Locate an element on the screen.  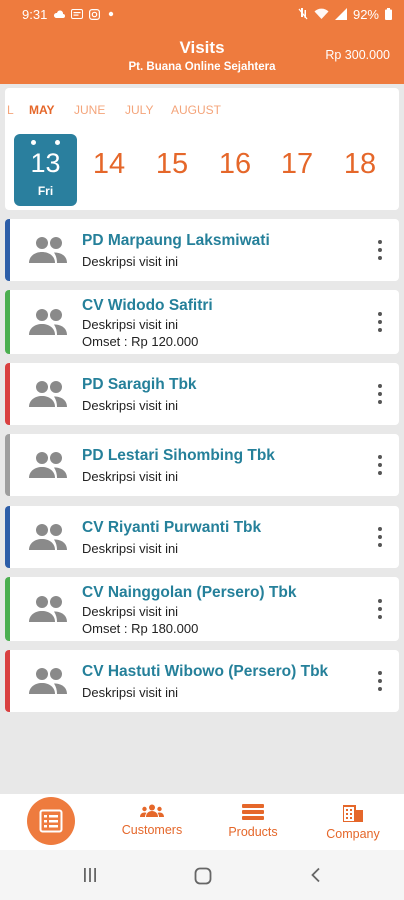
month-tab-active: MAY is located at coordinates (42, 110).